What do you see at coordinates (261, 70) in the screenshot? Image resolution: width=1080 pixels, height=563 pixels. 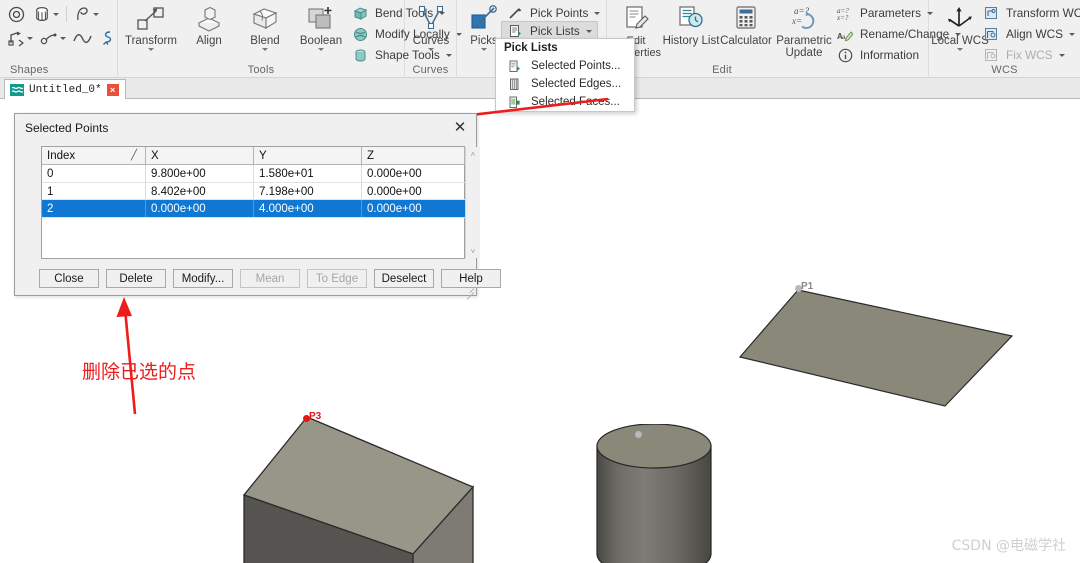 I see `ribbon-group-label-tools: Tools` at bounding box center [261, 70].